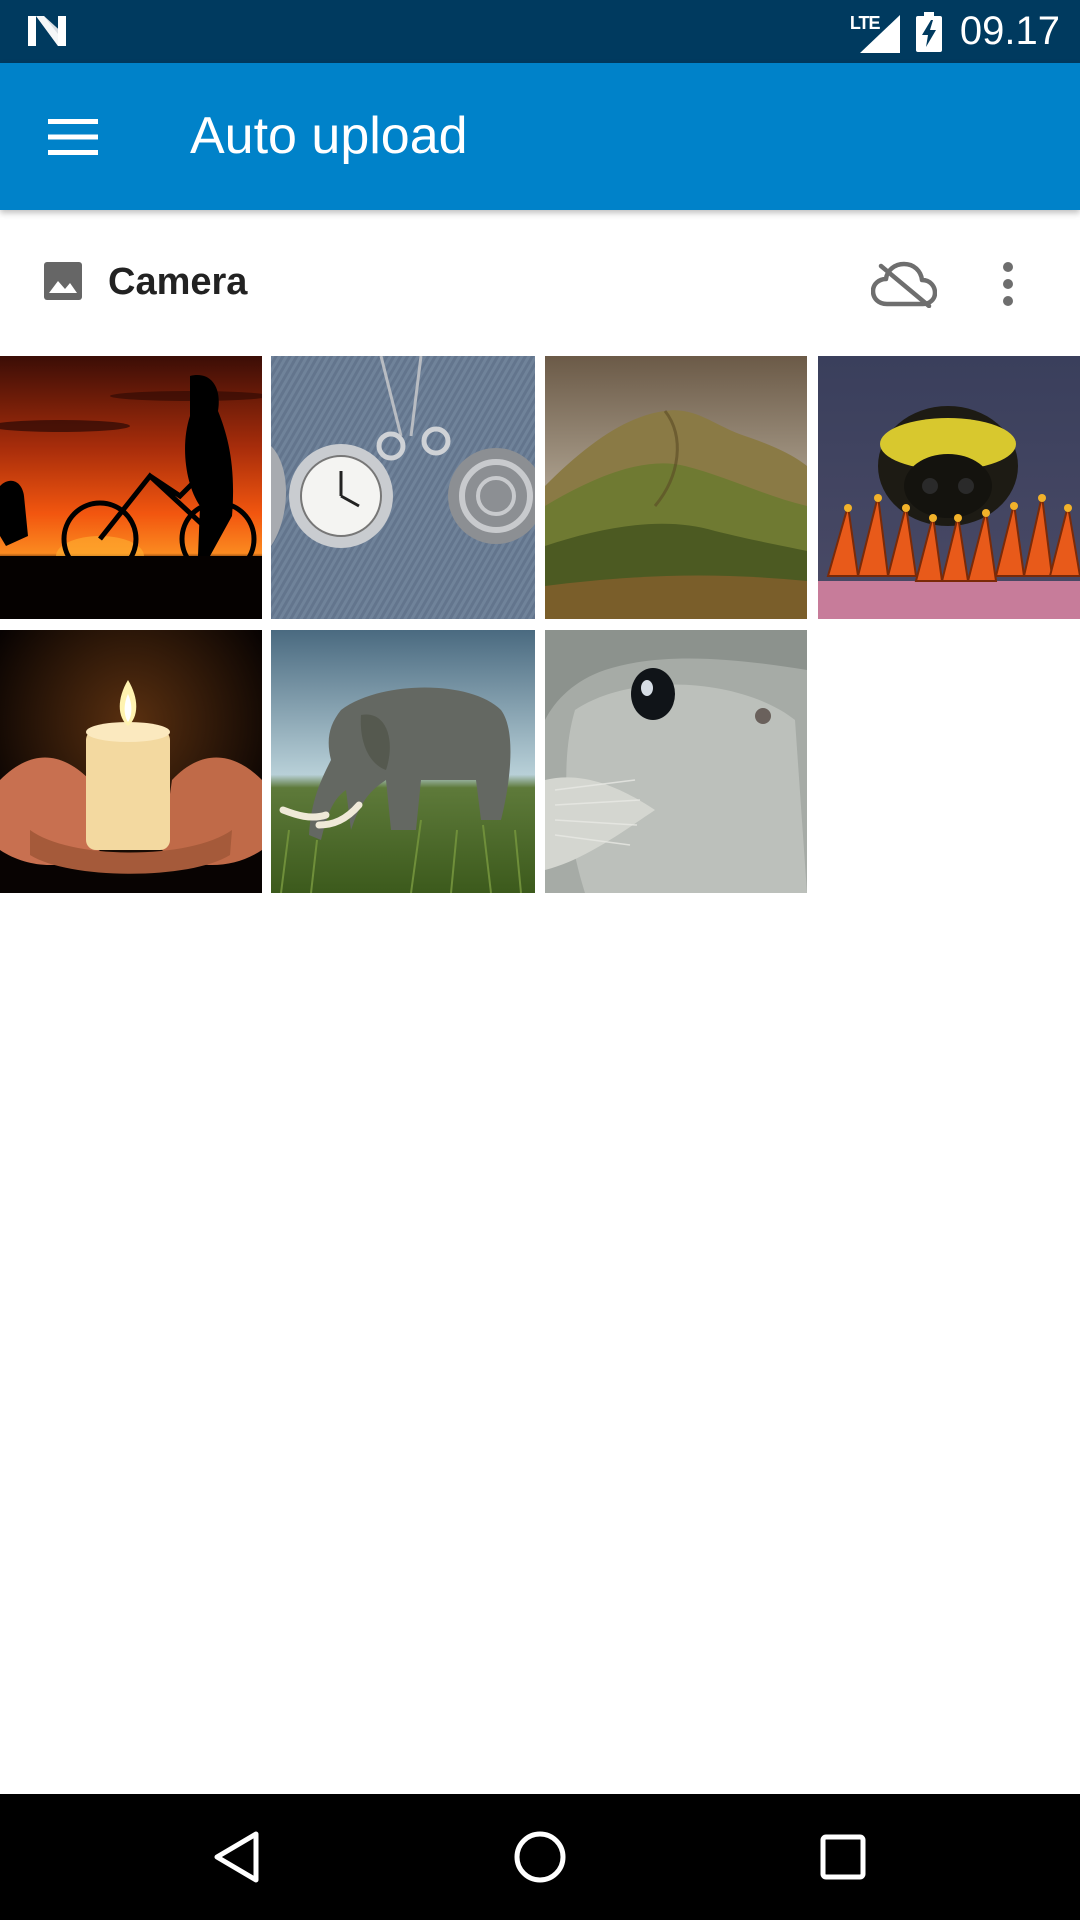 This screenshot has height=1920, width=1080. Describe the element at coordinates (879, 33) in the screenshot. I see `signal-icon` at that location.